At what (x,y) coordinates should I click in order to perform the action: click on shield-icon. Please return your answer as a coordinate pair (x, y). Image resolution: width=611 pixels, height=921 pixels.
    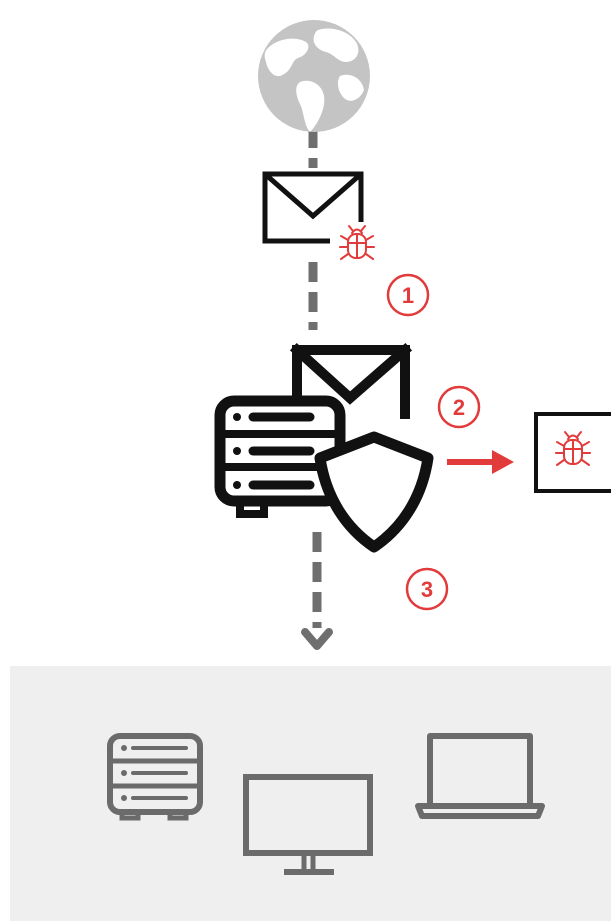
    Looking at the image, I should click on (374, 492).